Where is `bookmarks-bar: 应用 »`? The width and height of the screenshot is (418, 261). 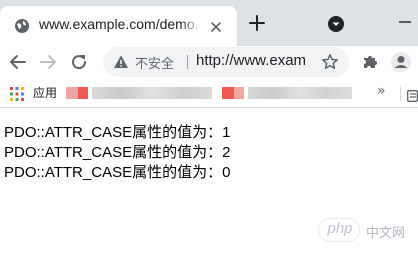 bookmarks-bar: 应用 » is located at coordinates (209, 93).